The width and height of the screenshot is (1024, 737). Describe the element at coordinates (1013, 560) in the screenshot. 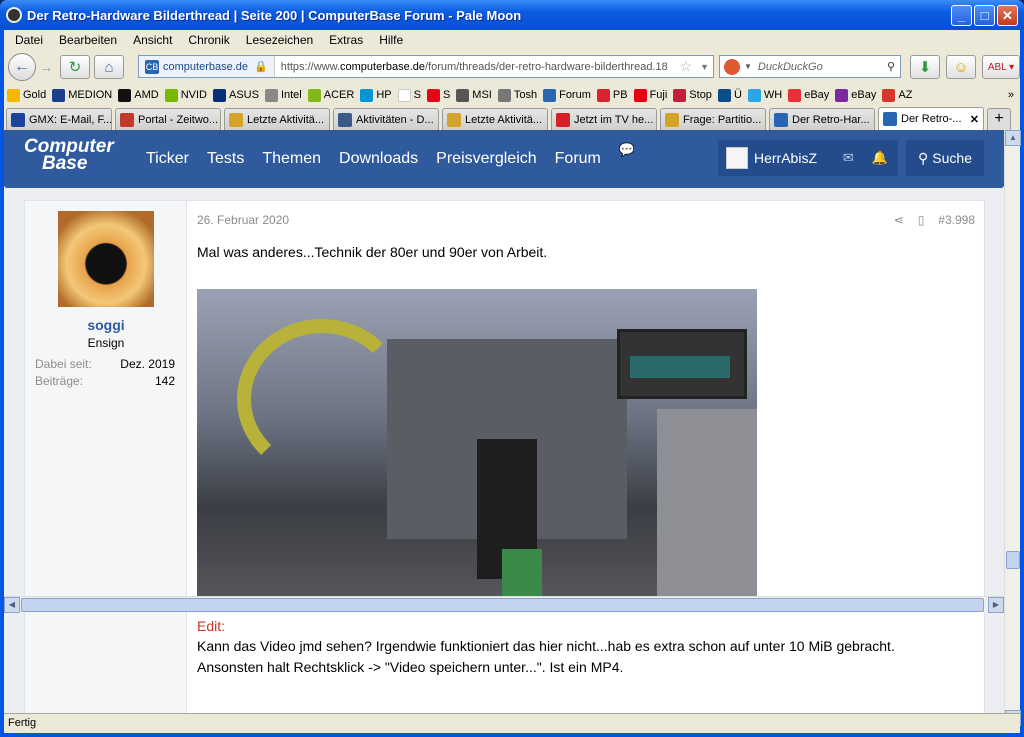

I see `vertical-scroll-thumb` at that location.